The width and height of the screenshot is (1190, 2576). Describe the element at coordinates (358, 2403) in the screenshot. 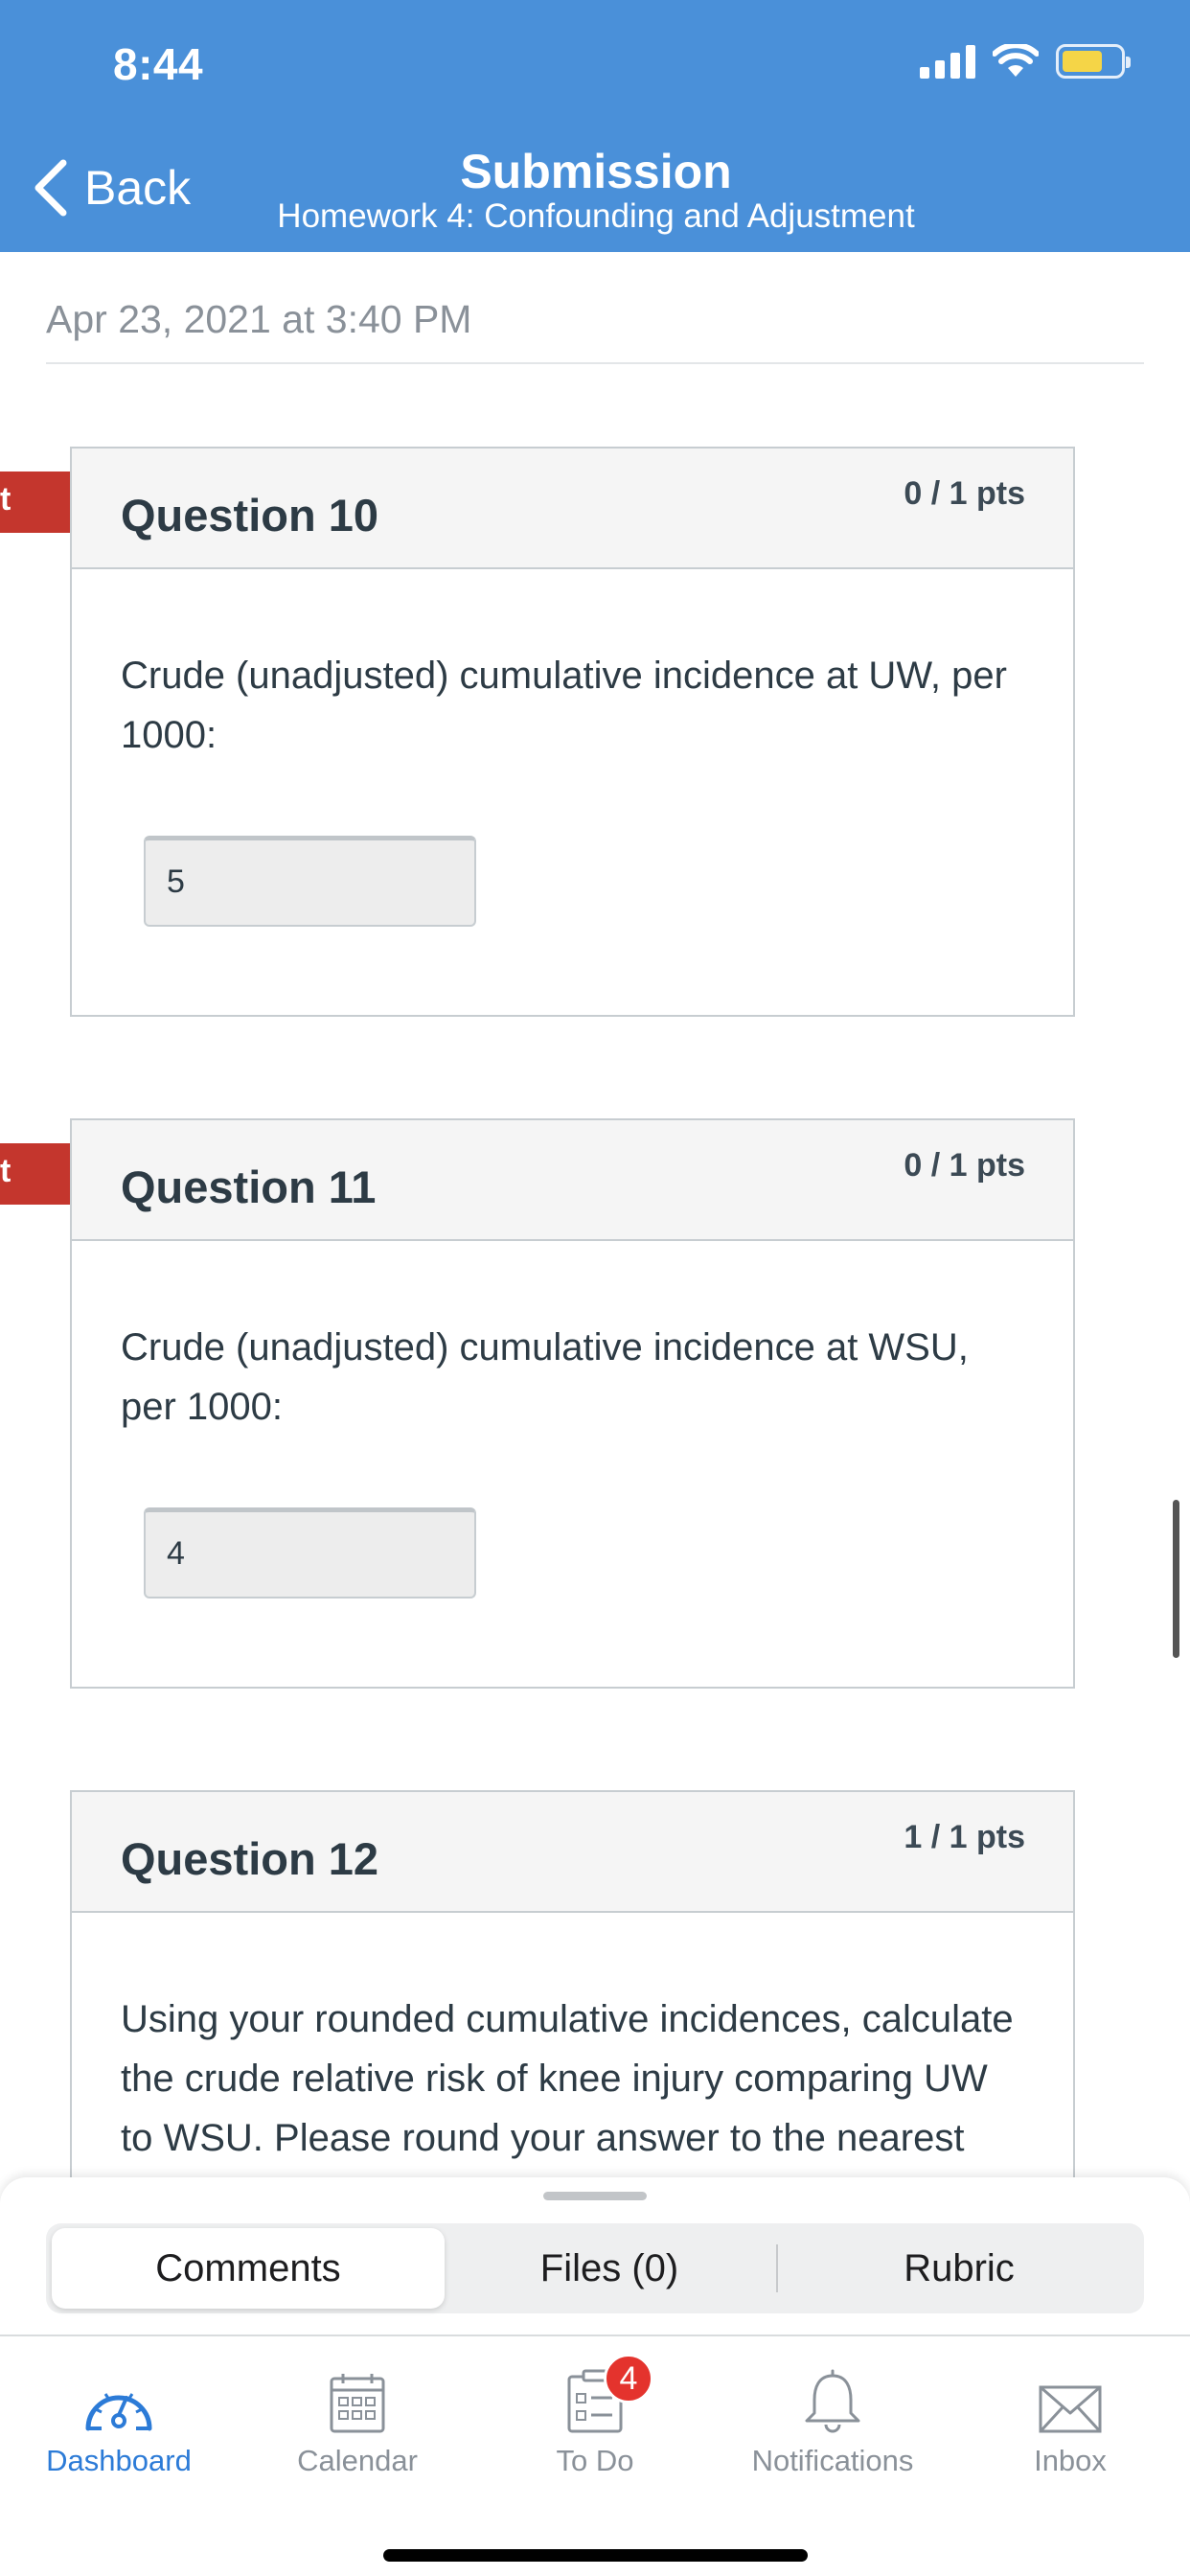

I see `calendar-icon` at that location.